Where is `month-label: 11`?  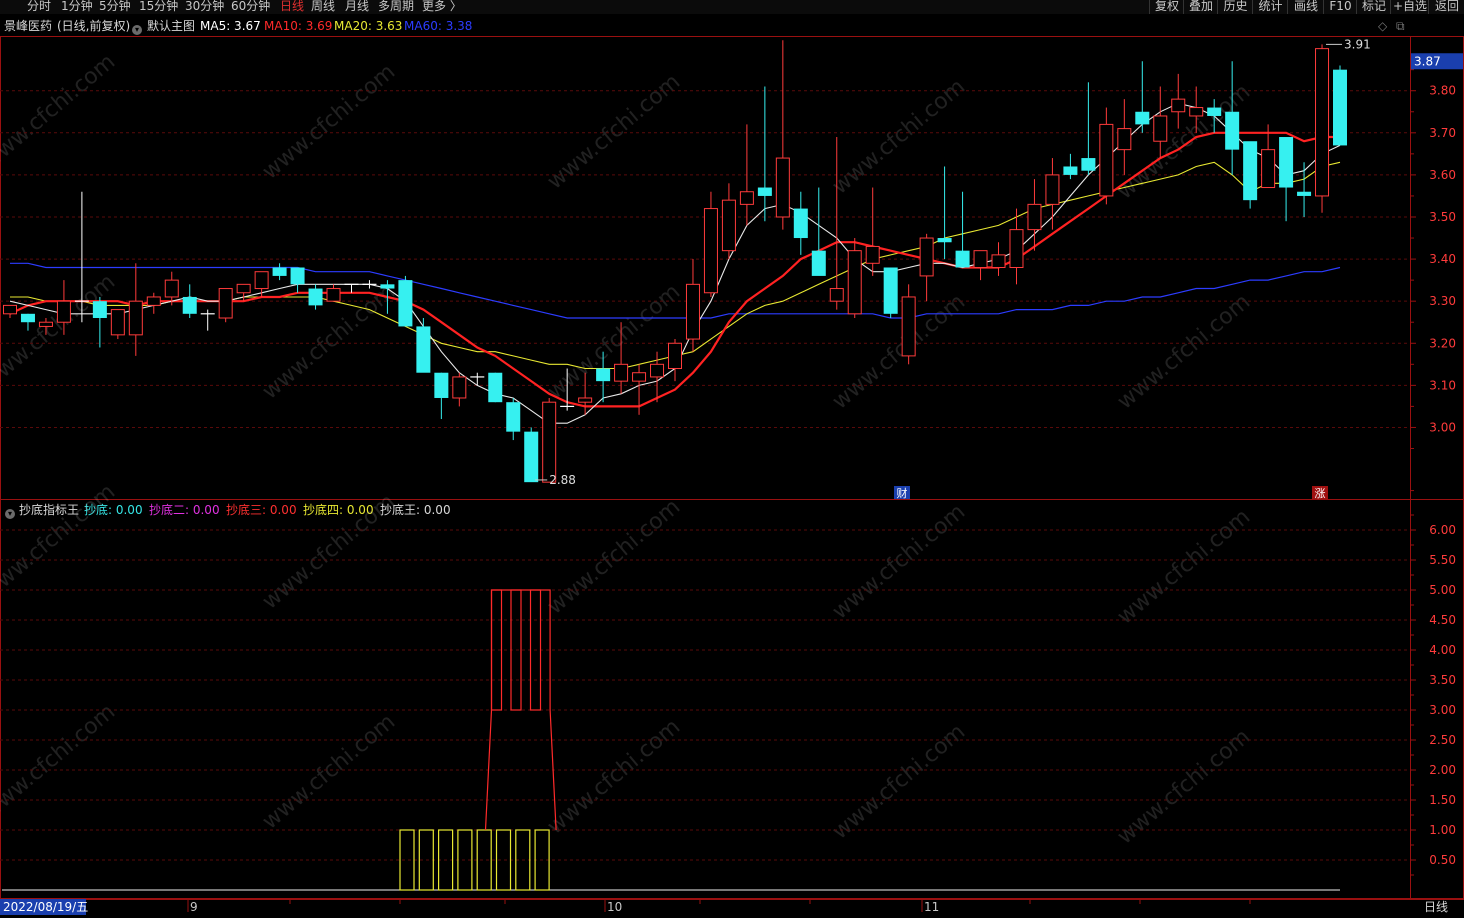
month-label: 11 is located at coordinates (931, 907).